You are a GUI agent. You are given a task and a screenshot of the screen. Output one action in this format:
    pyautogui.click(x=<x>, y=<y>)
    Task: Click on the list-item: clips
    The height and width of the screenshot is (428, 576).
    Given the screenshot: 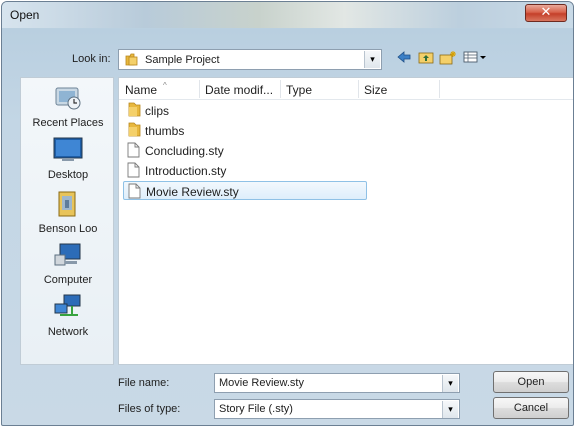 What is the action you would take?
    pyautogui.click(x=245, y=110)
    